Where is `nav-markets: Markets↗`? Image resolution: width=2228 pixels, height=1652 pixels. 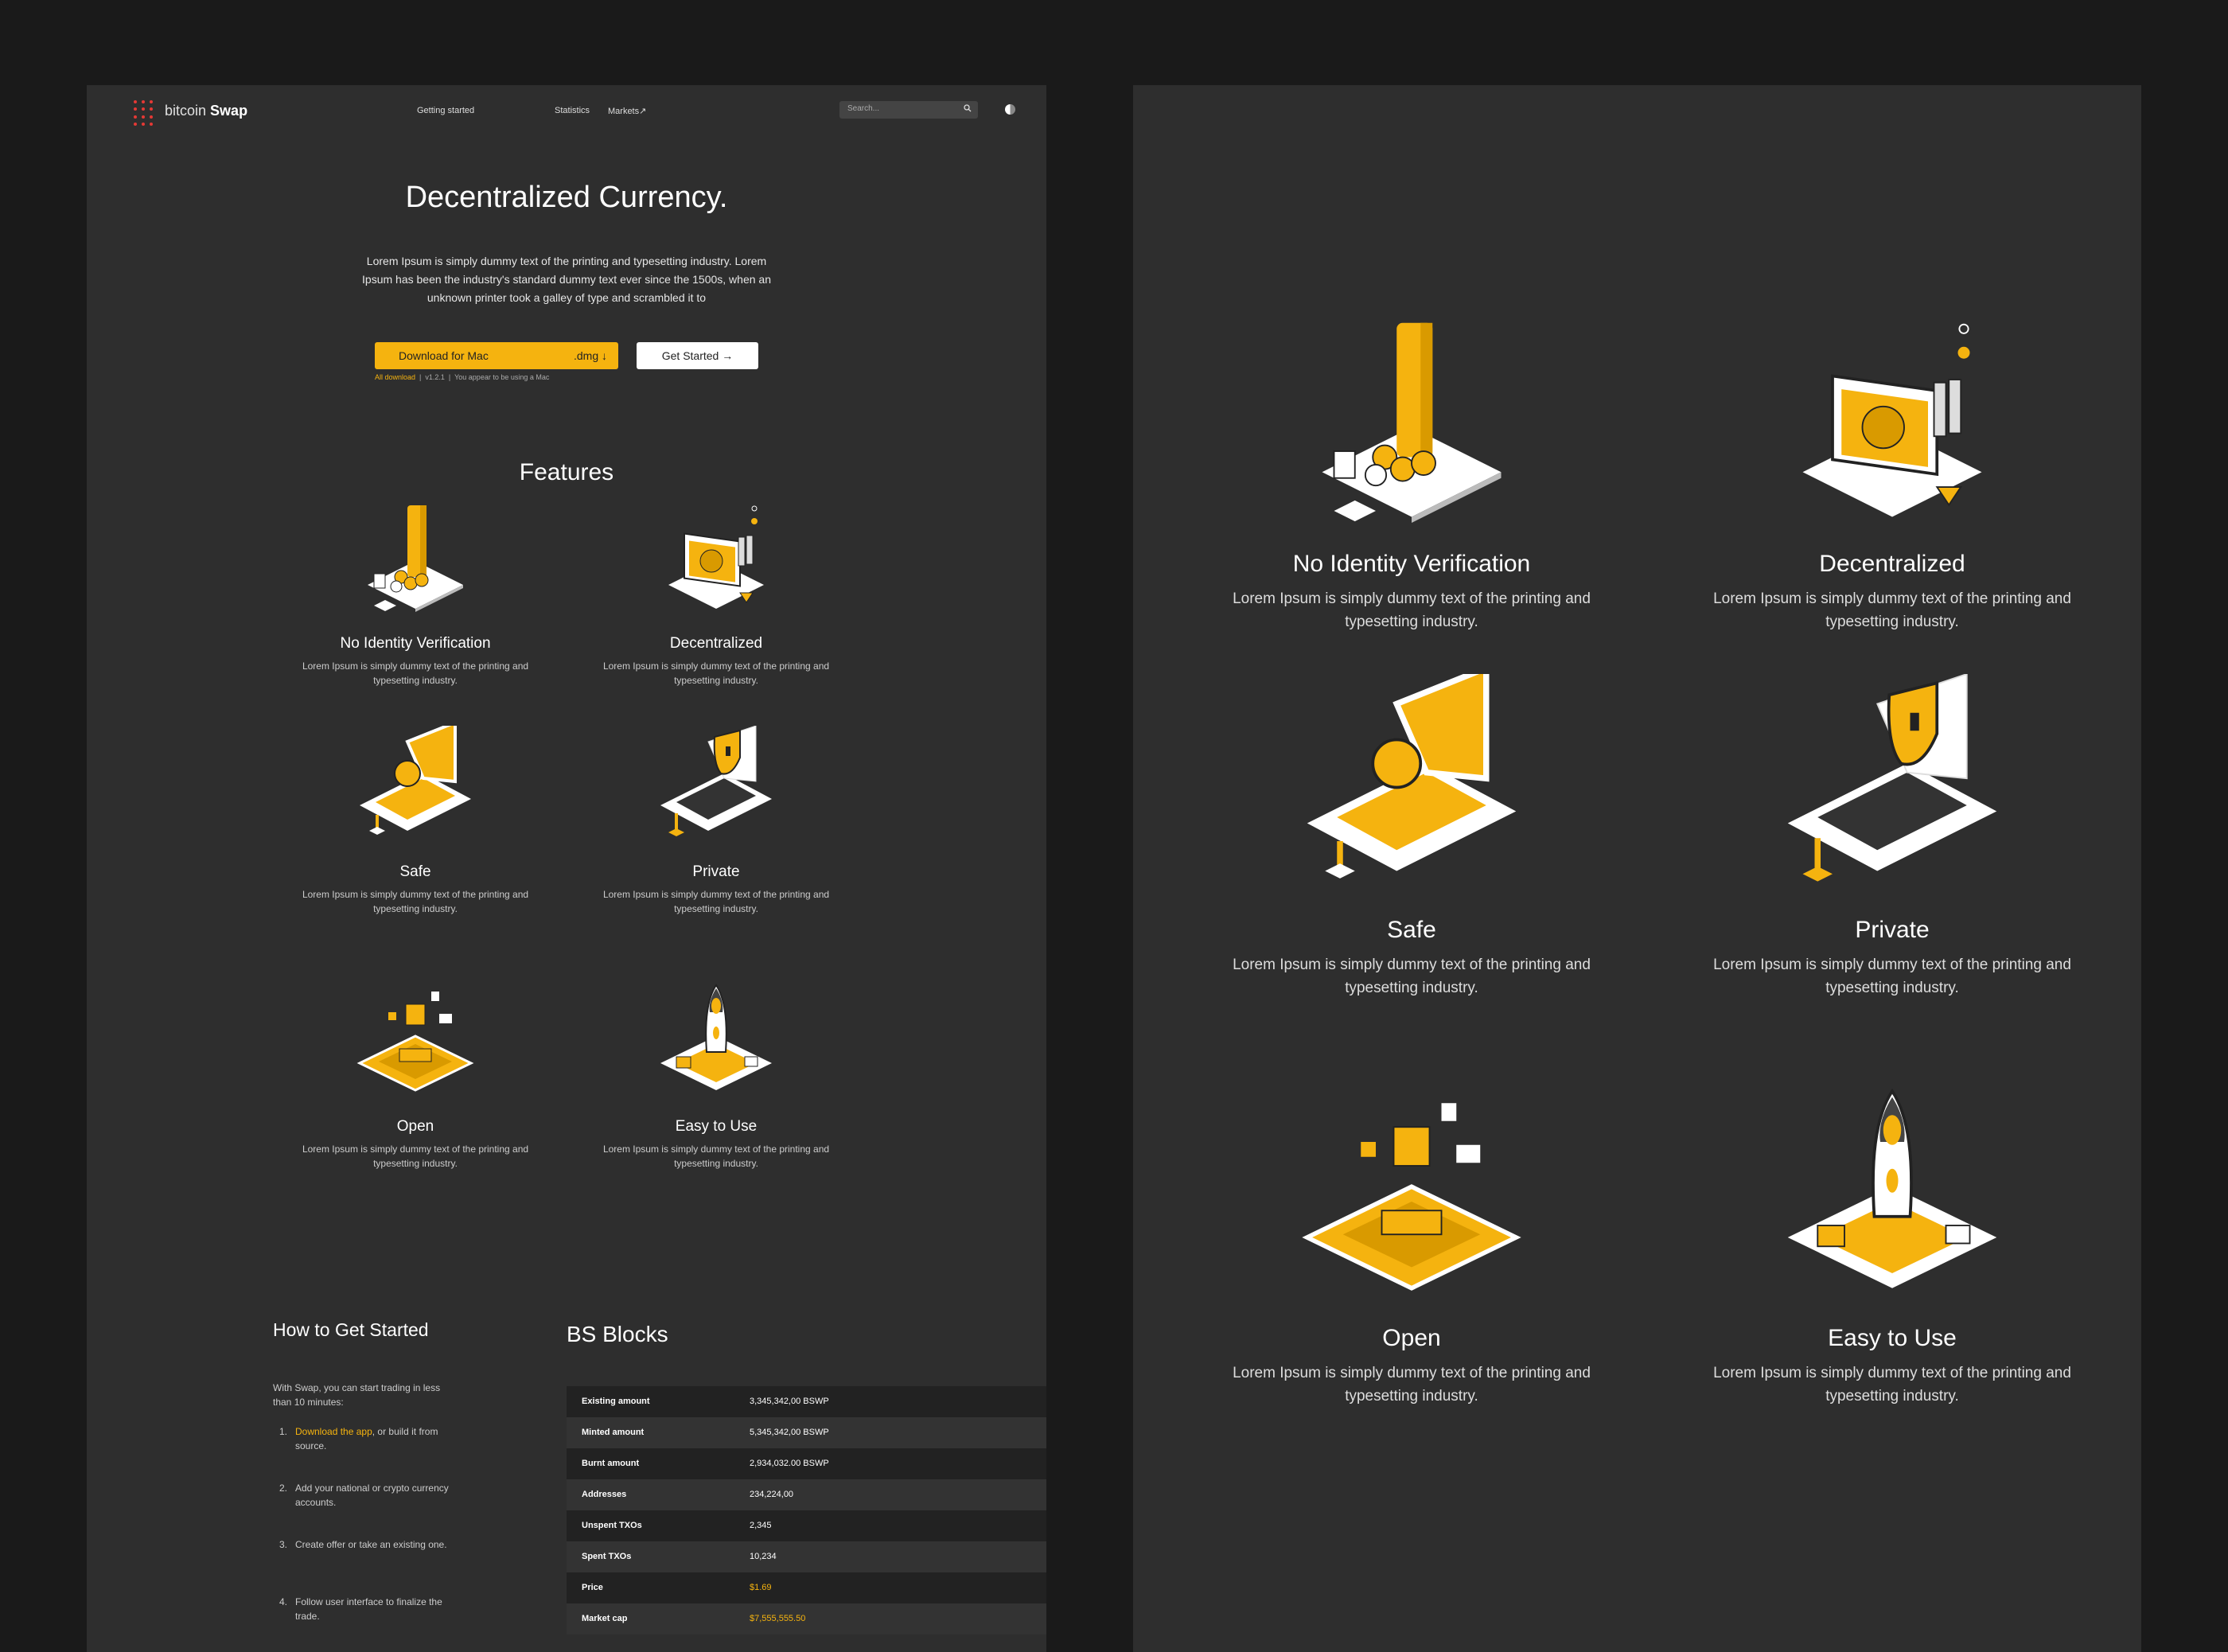
nav-markets: Markets↗ is located at coordinates (627, 111).